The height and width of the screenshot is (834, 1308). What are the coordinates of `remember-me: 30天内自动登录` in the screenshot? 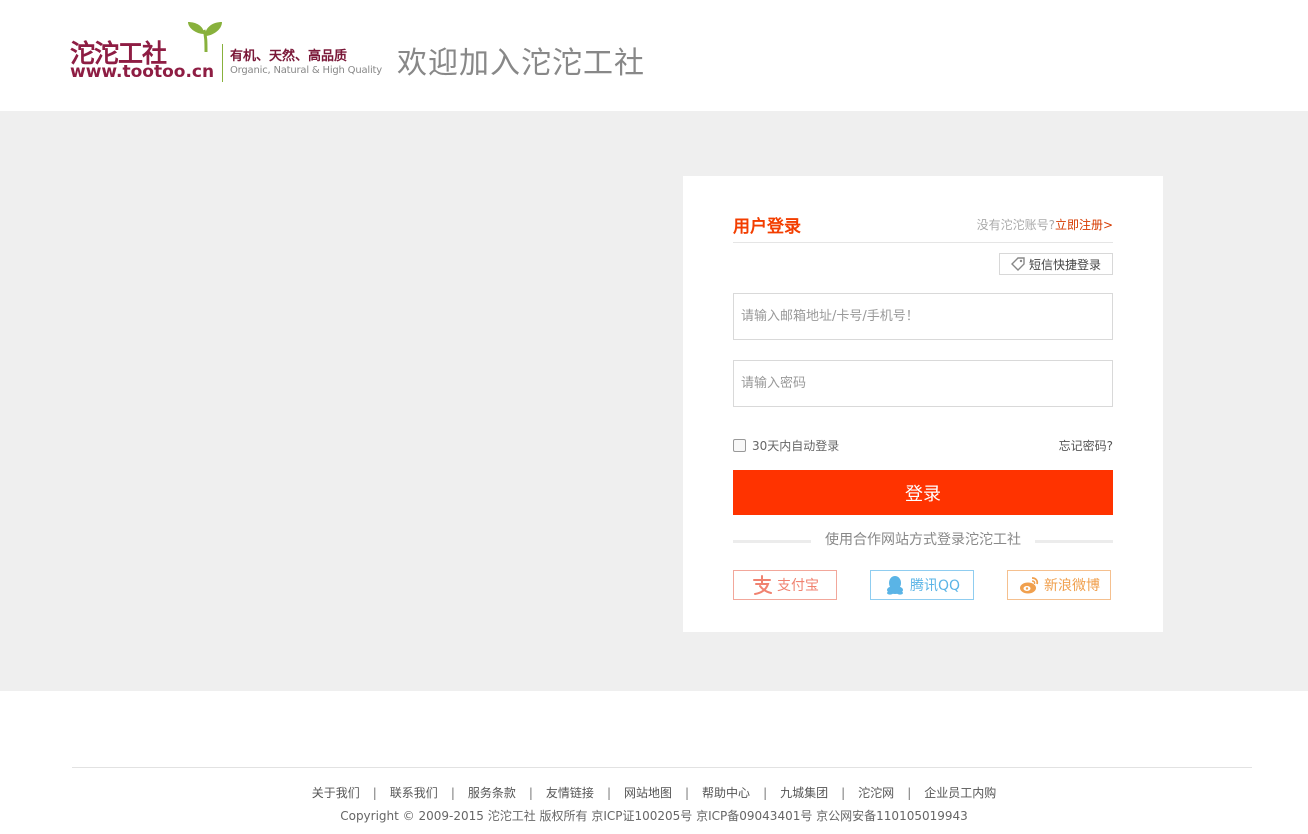 It's located at (786, 445).